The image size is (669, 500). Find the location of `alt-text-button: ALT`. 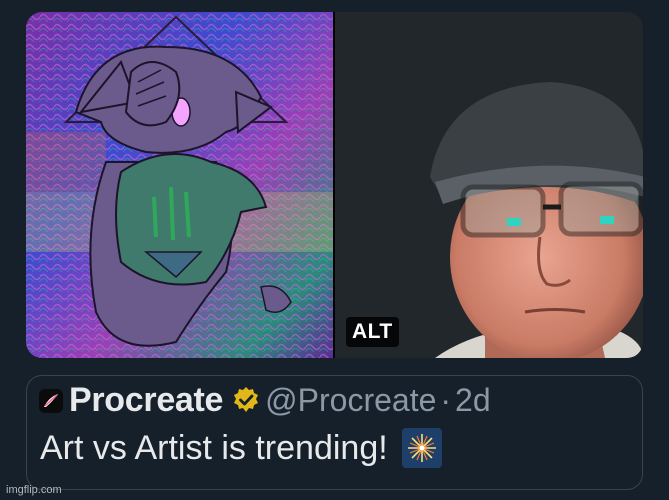

alt-text-button: ALT is located at coordinates (372, 332).